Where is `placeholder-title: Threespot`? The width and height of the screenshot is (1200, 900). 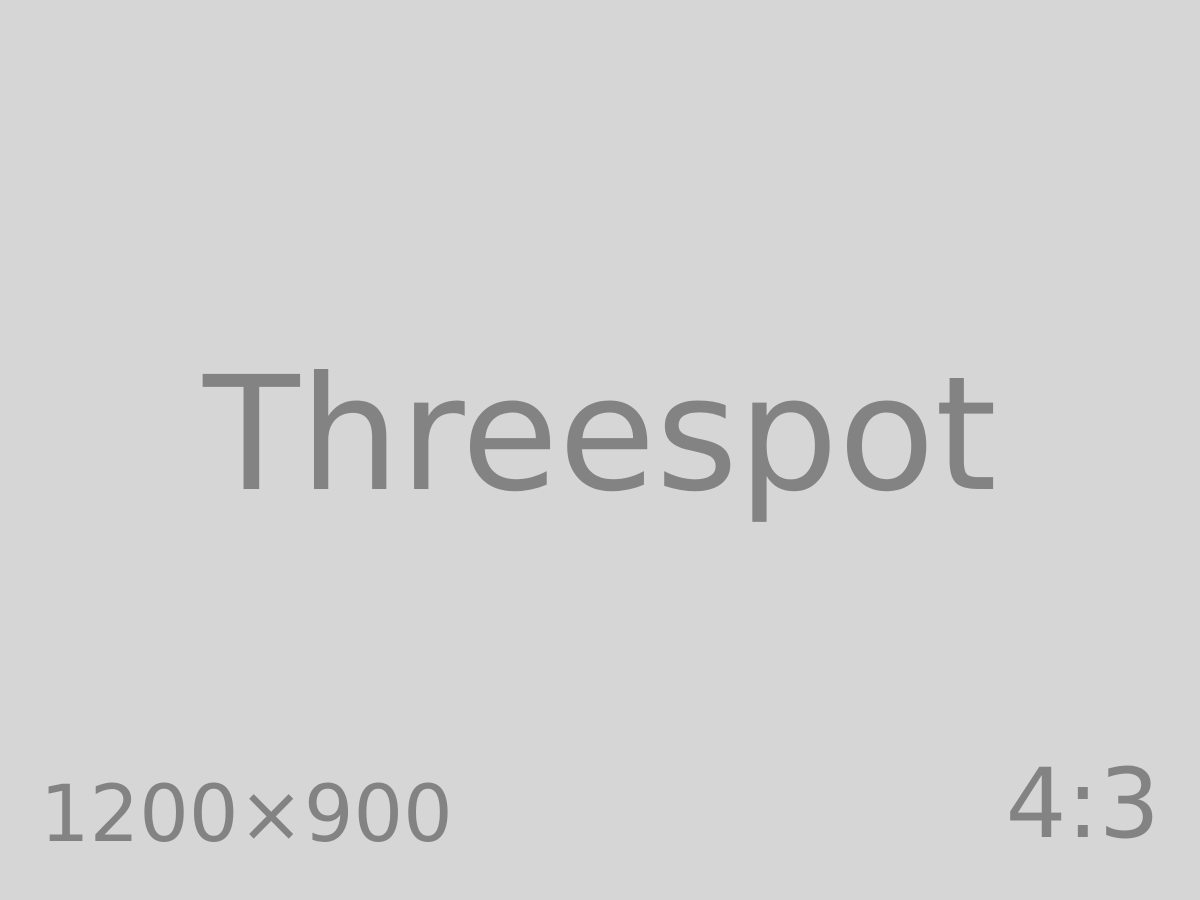 placeholder-title: Threespot is located at coordinates (600, 435).